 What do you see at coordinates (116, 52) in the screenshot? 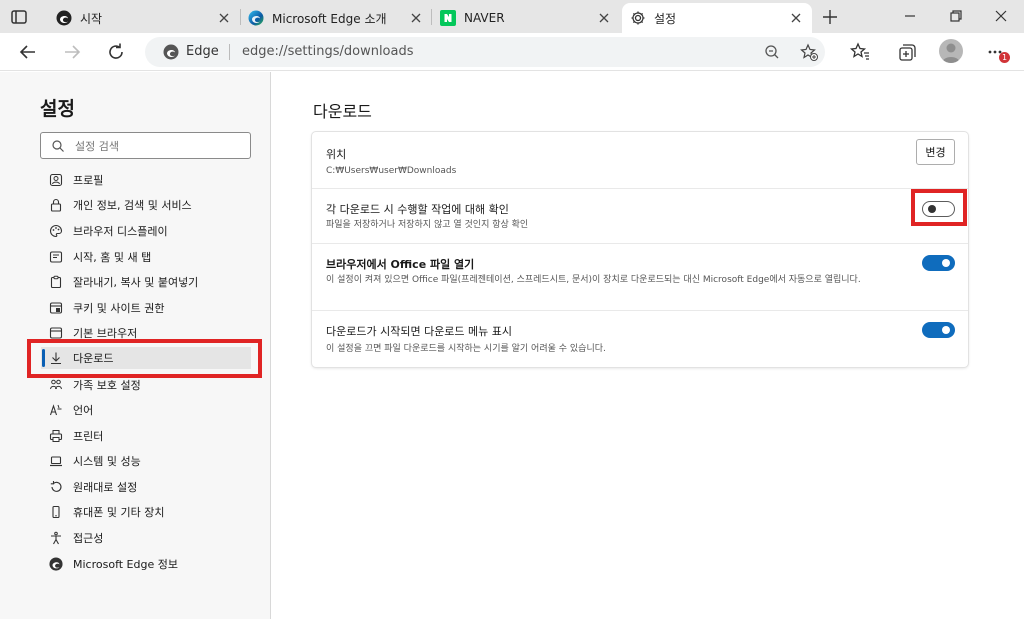
I see `refresh-icon` at bounding box center [116, 52].